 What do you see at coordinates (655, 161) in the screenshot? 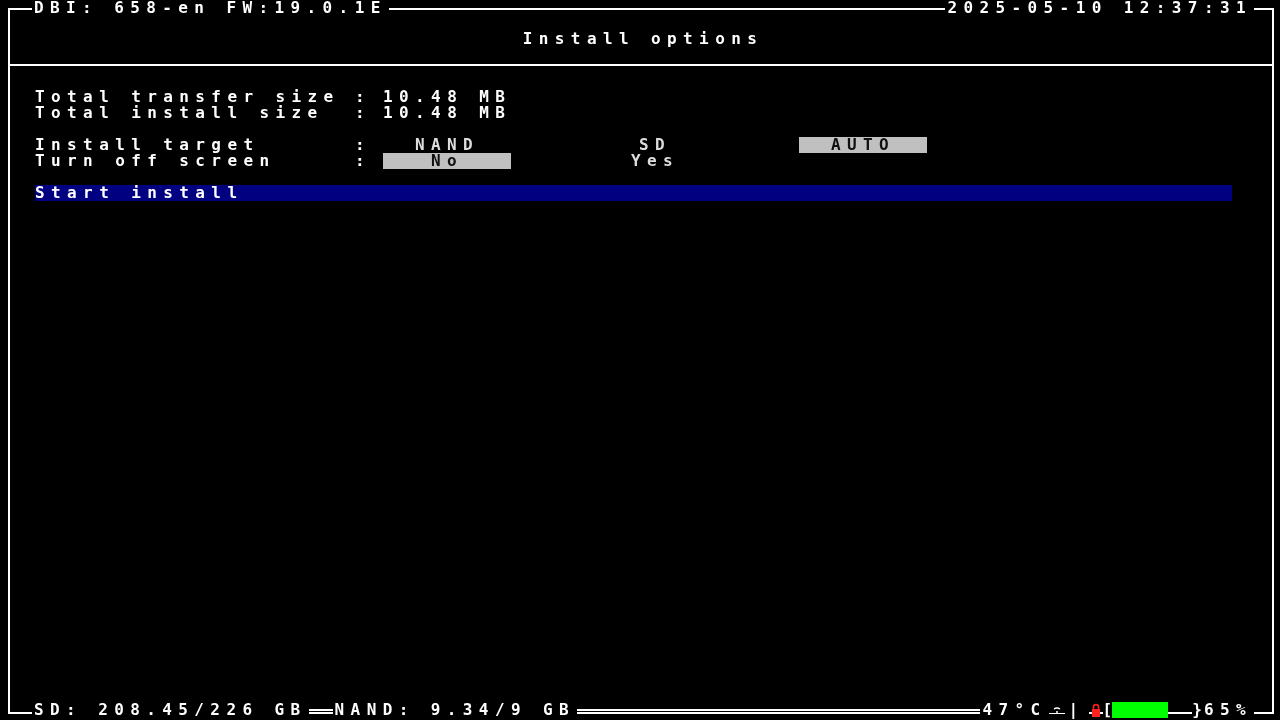
I see `option-choice: Yes` at bounding box center [655, 161].